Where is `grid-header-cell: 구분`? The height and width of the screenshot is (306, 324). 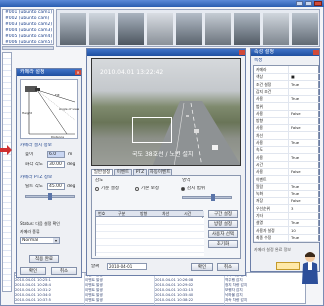
grid-header-cell: 구분 is located at coordinates (122, 213).